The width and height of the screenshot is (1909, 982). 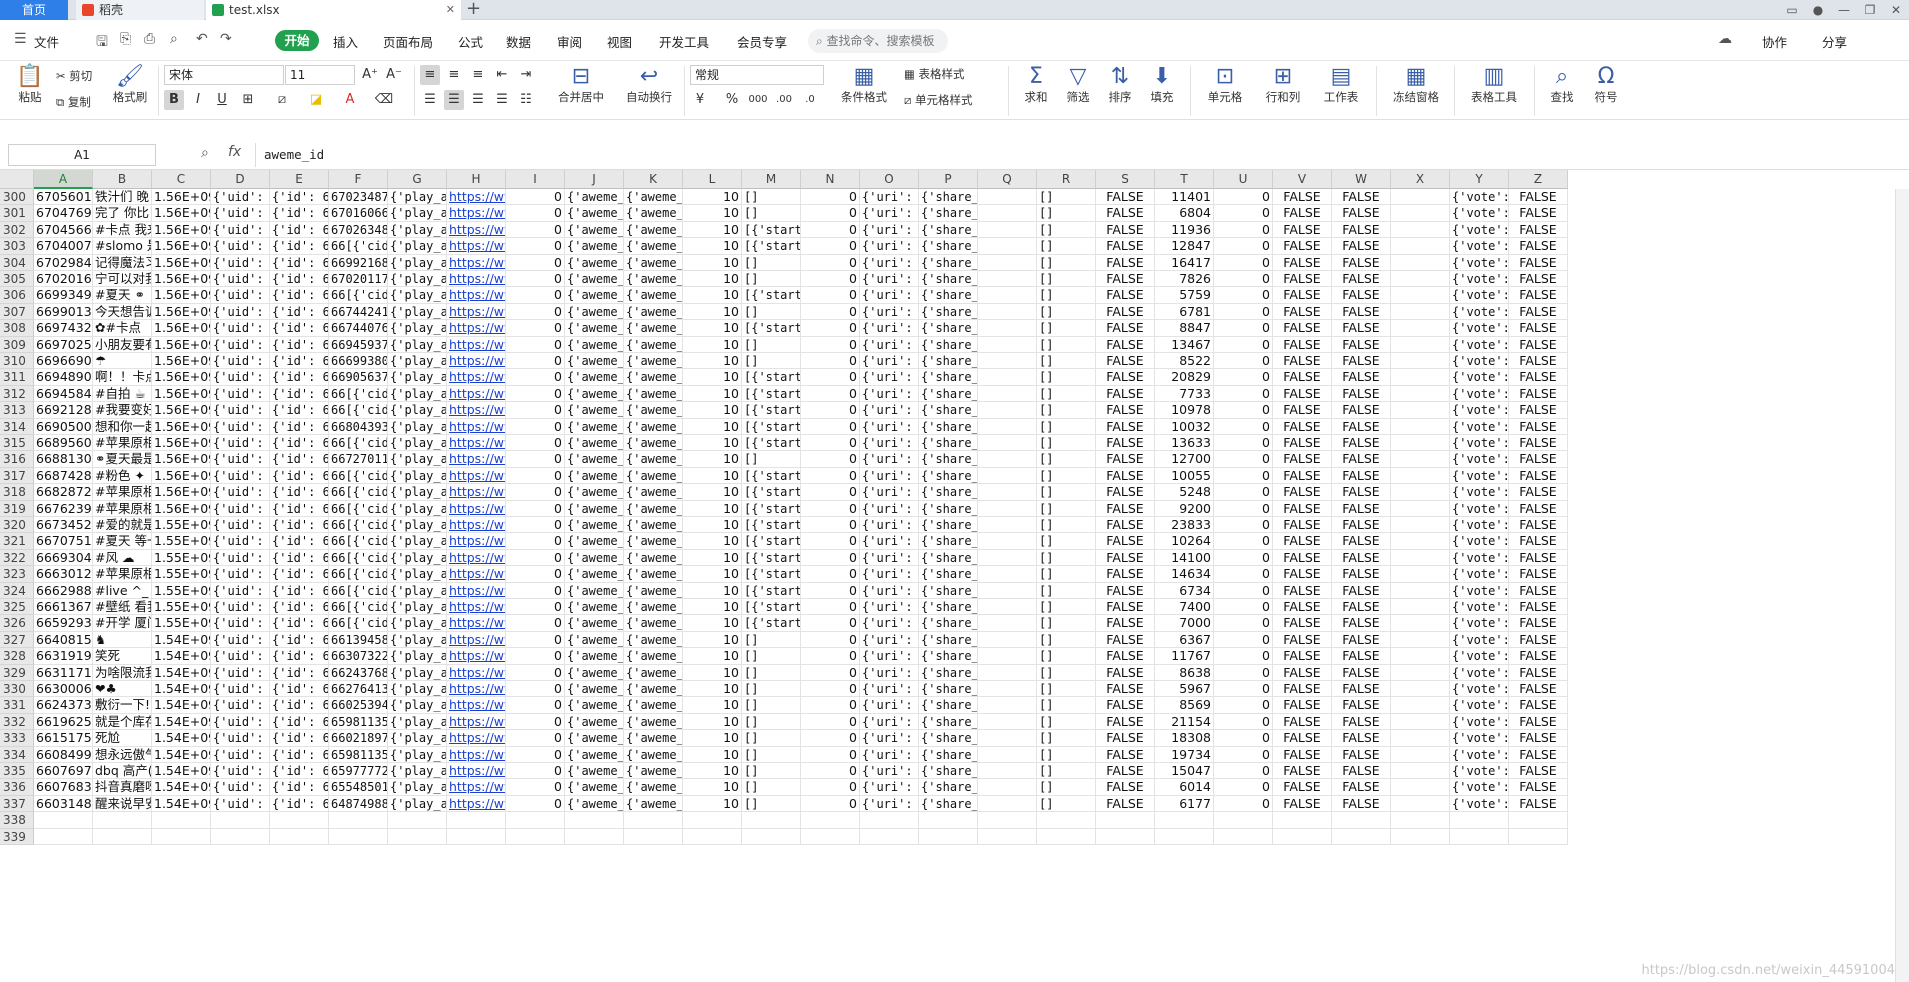 What do you see at coordinates (174, 100) in the screenshot?
I see `bold-icon: B` at bounding box center [174, 100].